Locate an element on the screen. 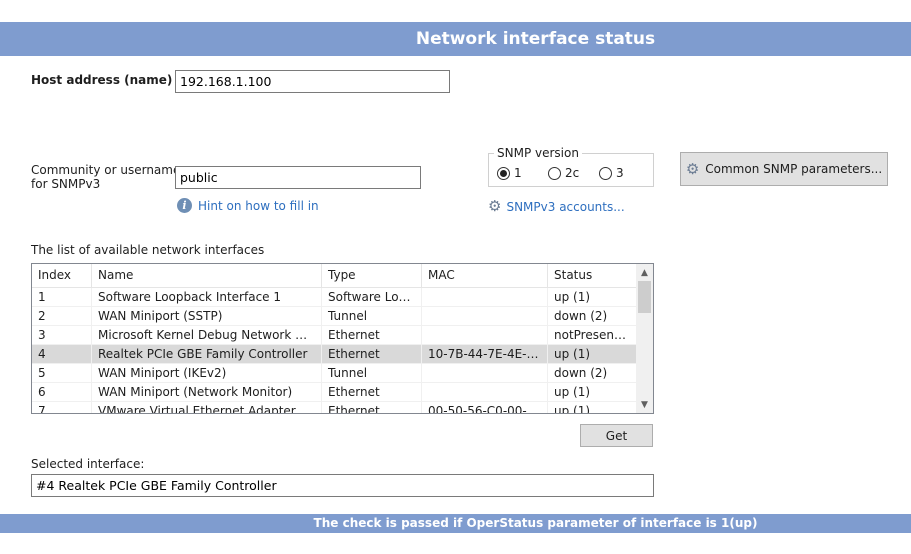  vertical-scrollbar: ▲ ▼ is located at coordinates (644, 338).